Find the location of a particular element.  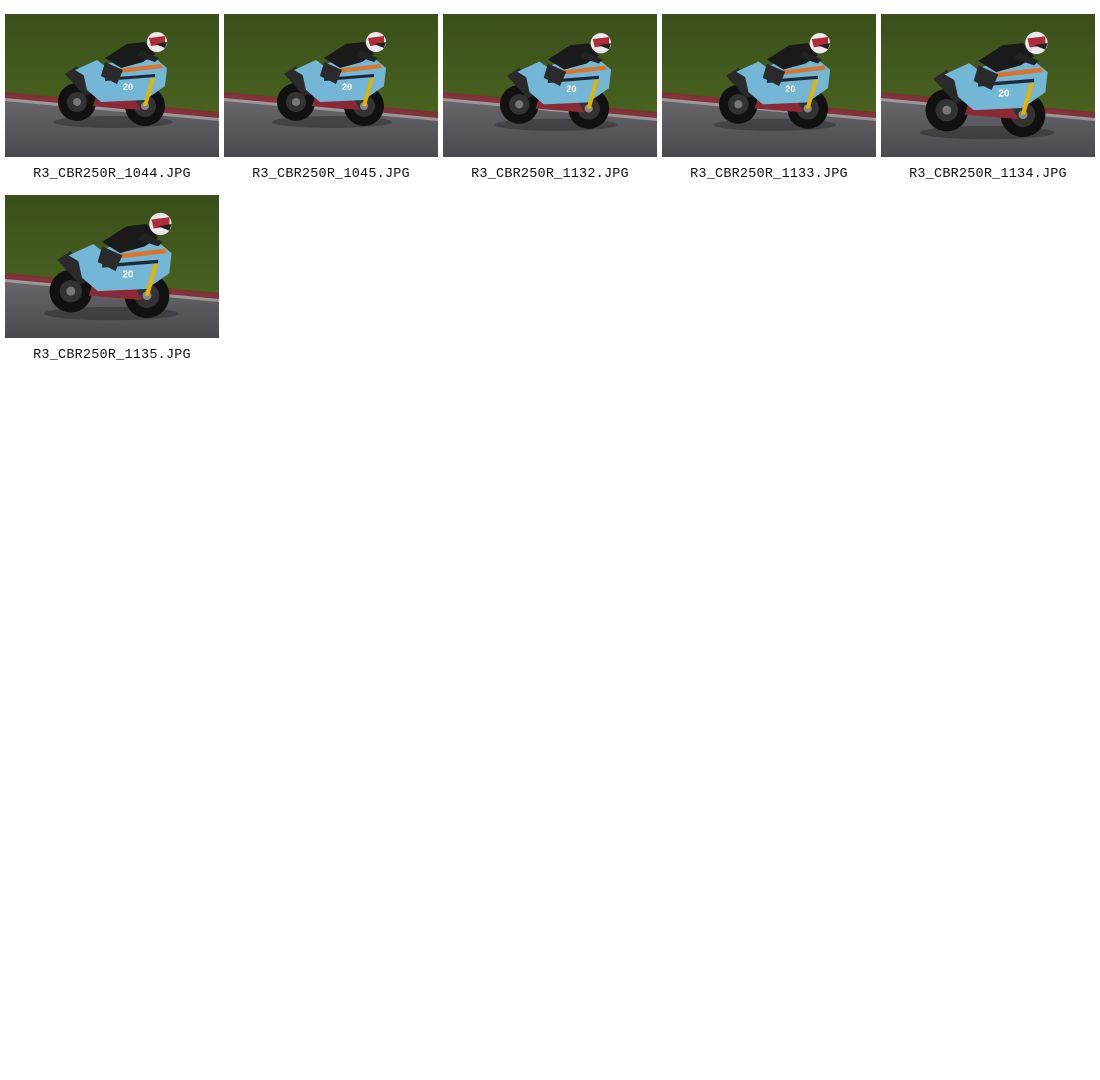

thumbnail-item: 20 R3_CBR250R_1133.JPG is located at coordinates (769, 104).